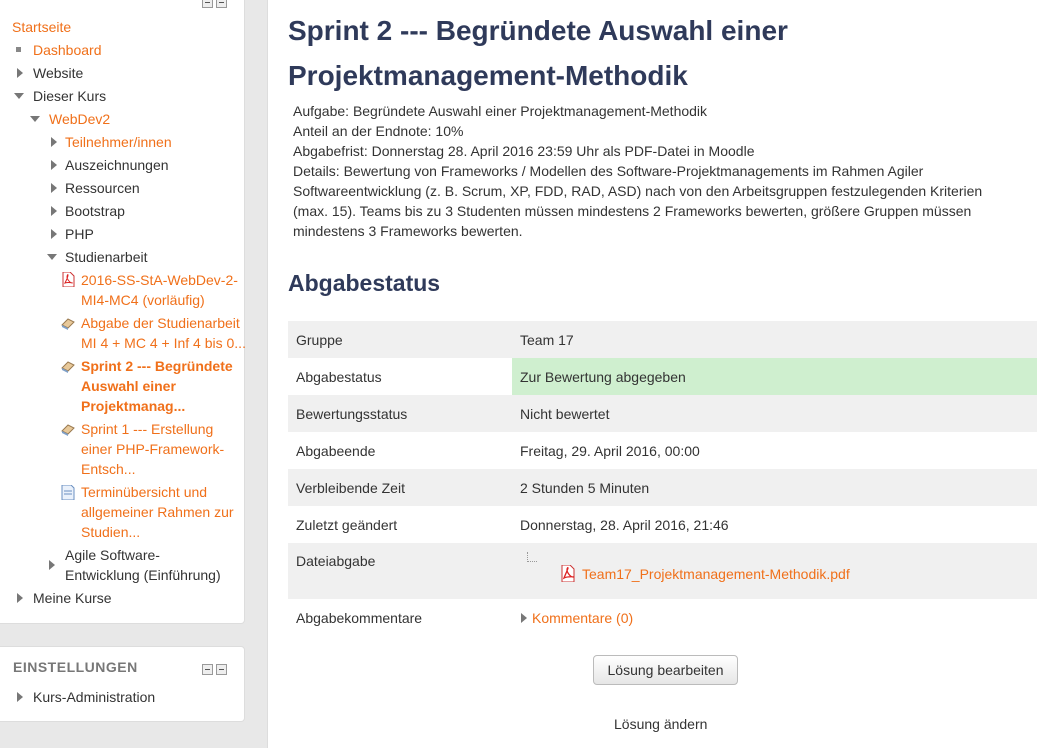 This screenshot has width=1057, height=748. What do you see at coordinates (102, 188) in the screenshot?
I see `nav-ressourcen: Ressourcen` at bounding box center [102, 188].